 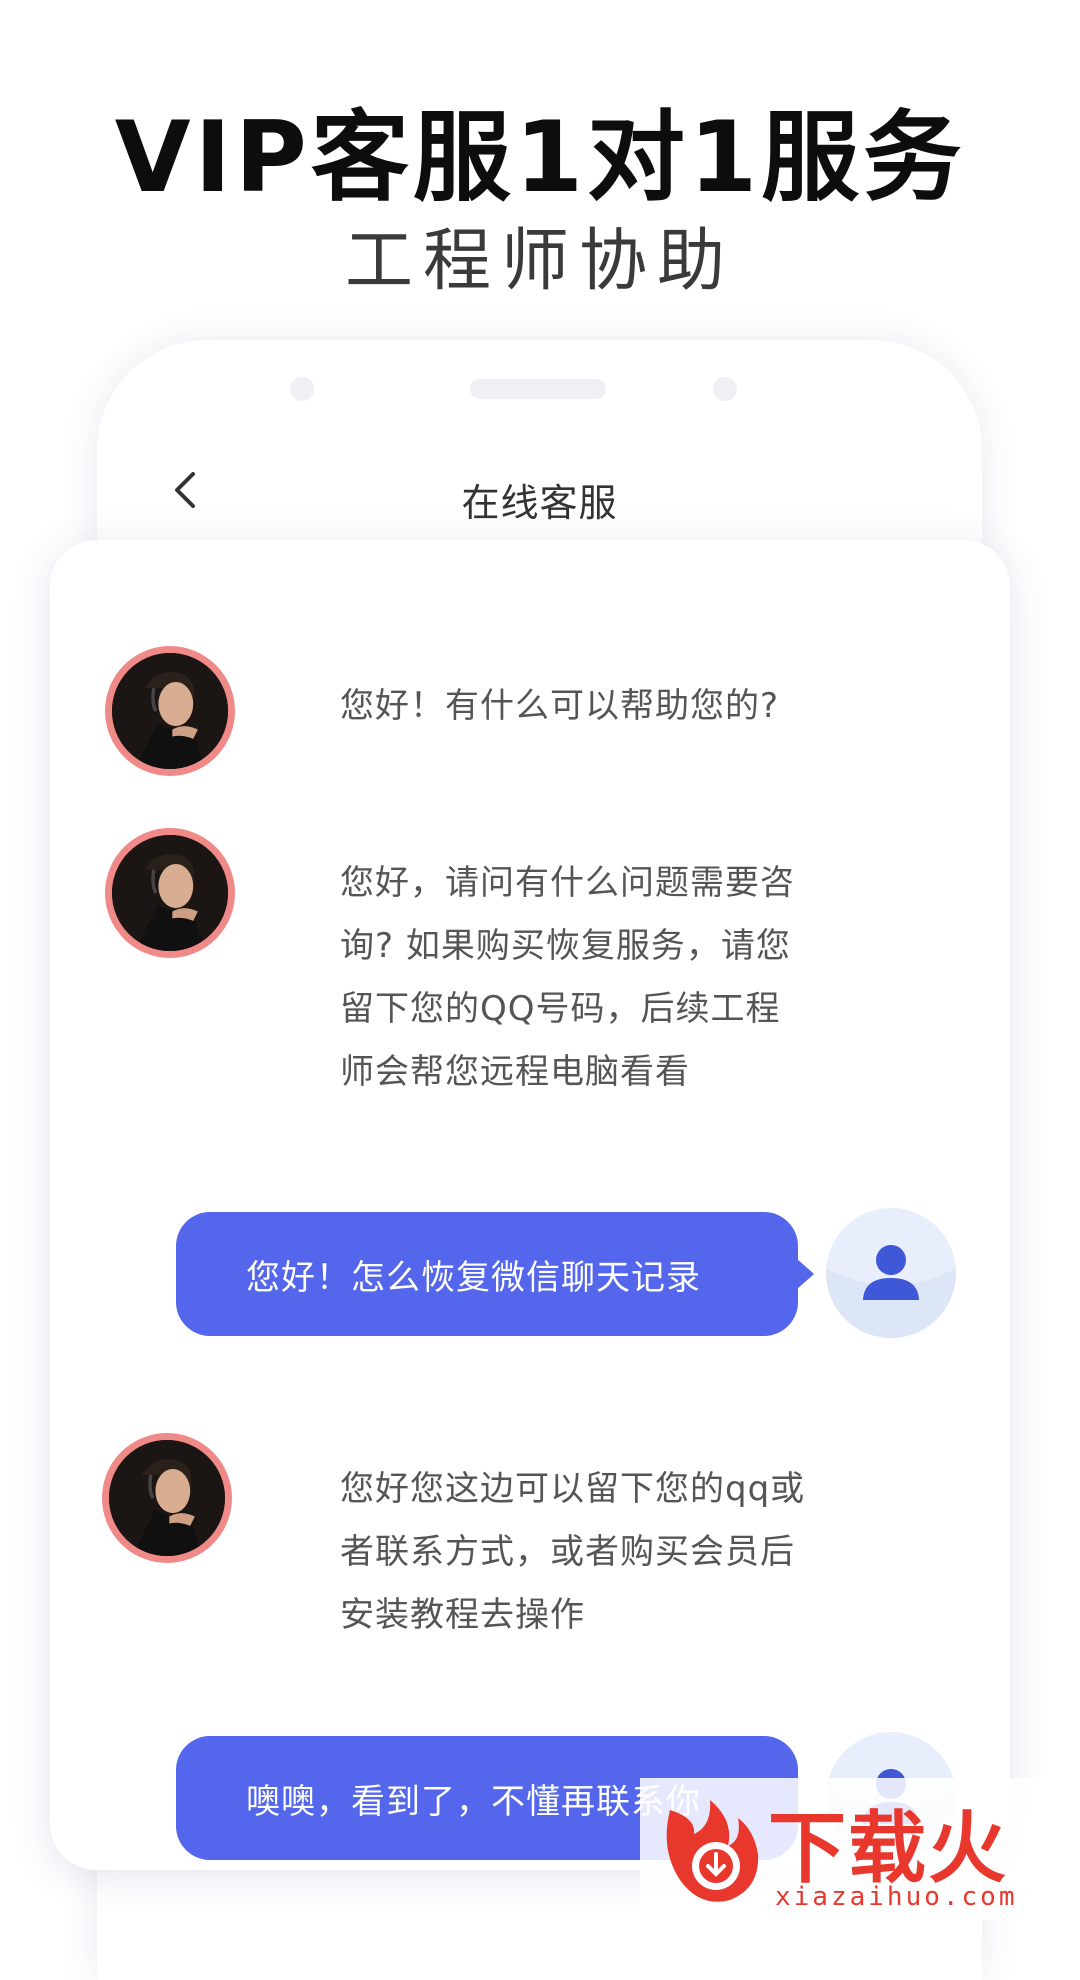 I want to click on flame-logo-icon, so click(x=710, y=1850).